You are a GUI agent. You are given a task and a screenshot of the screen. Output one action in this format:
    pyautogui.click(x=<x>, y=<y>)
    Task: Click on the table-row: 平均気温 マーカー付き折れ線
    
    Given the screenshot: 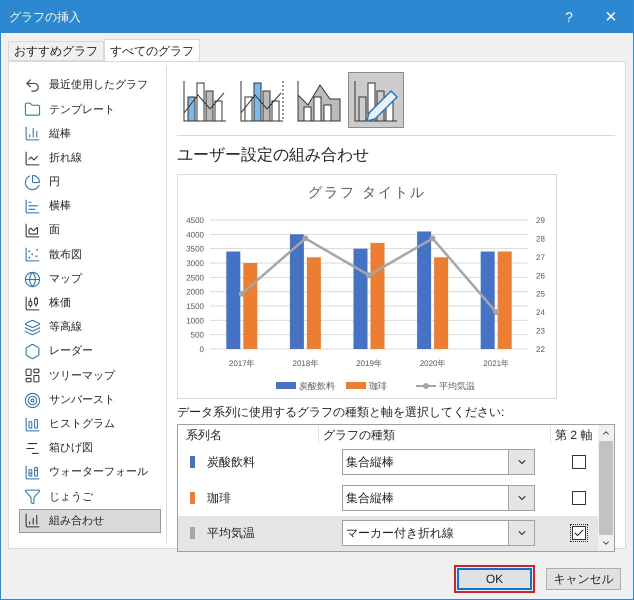 What is the action you would take?
    pyautogui.click(x=388, y=533)
    